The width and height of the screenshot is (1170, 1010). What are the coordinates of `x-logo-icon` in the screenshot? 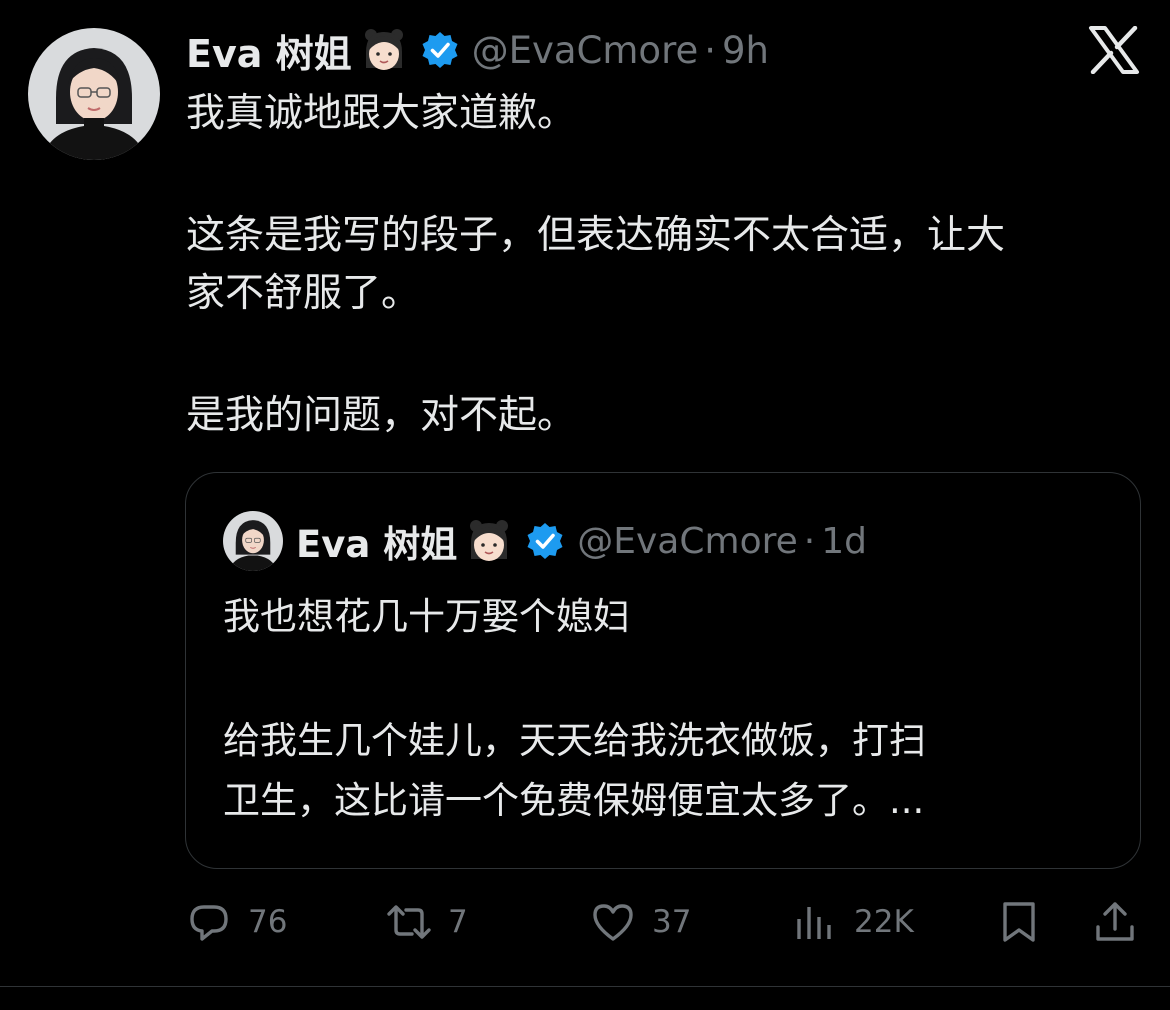 It's located at (1114, 50).